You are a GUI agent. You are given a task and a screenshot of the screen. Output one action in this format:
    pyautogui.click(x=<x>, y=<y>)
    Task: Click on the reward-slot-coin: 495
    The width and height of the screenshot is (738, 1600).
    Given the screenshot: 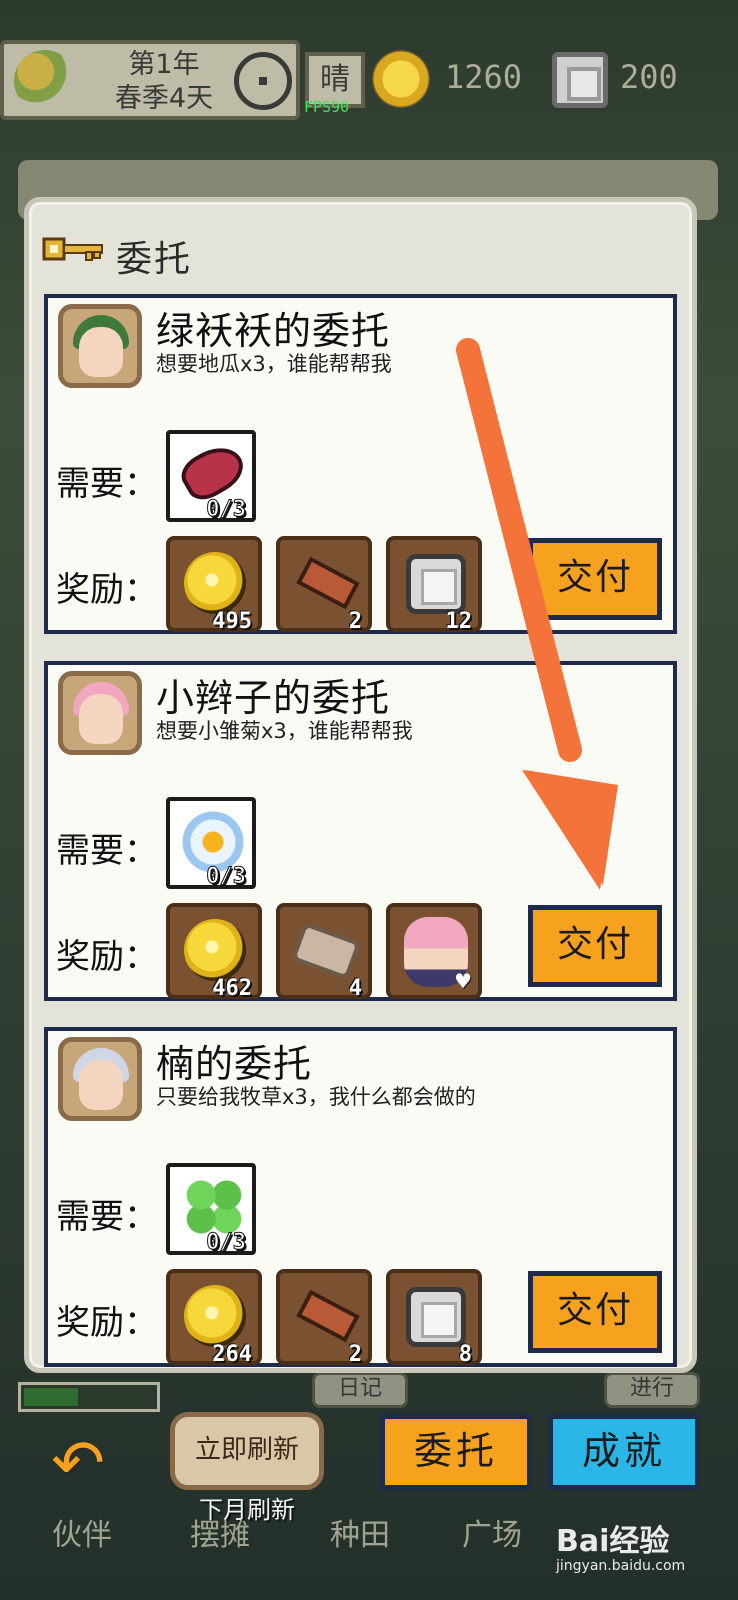 What is the action you would take?
    pyautogui.click(x=214, y=585)
    